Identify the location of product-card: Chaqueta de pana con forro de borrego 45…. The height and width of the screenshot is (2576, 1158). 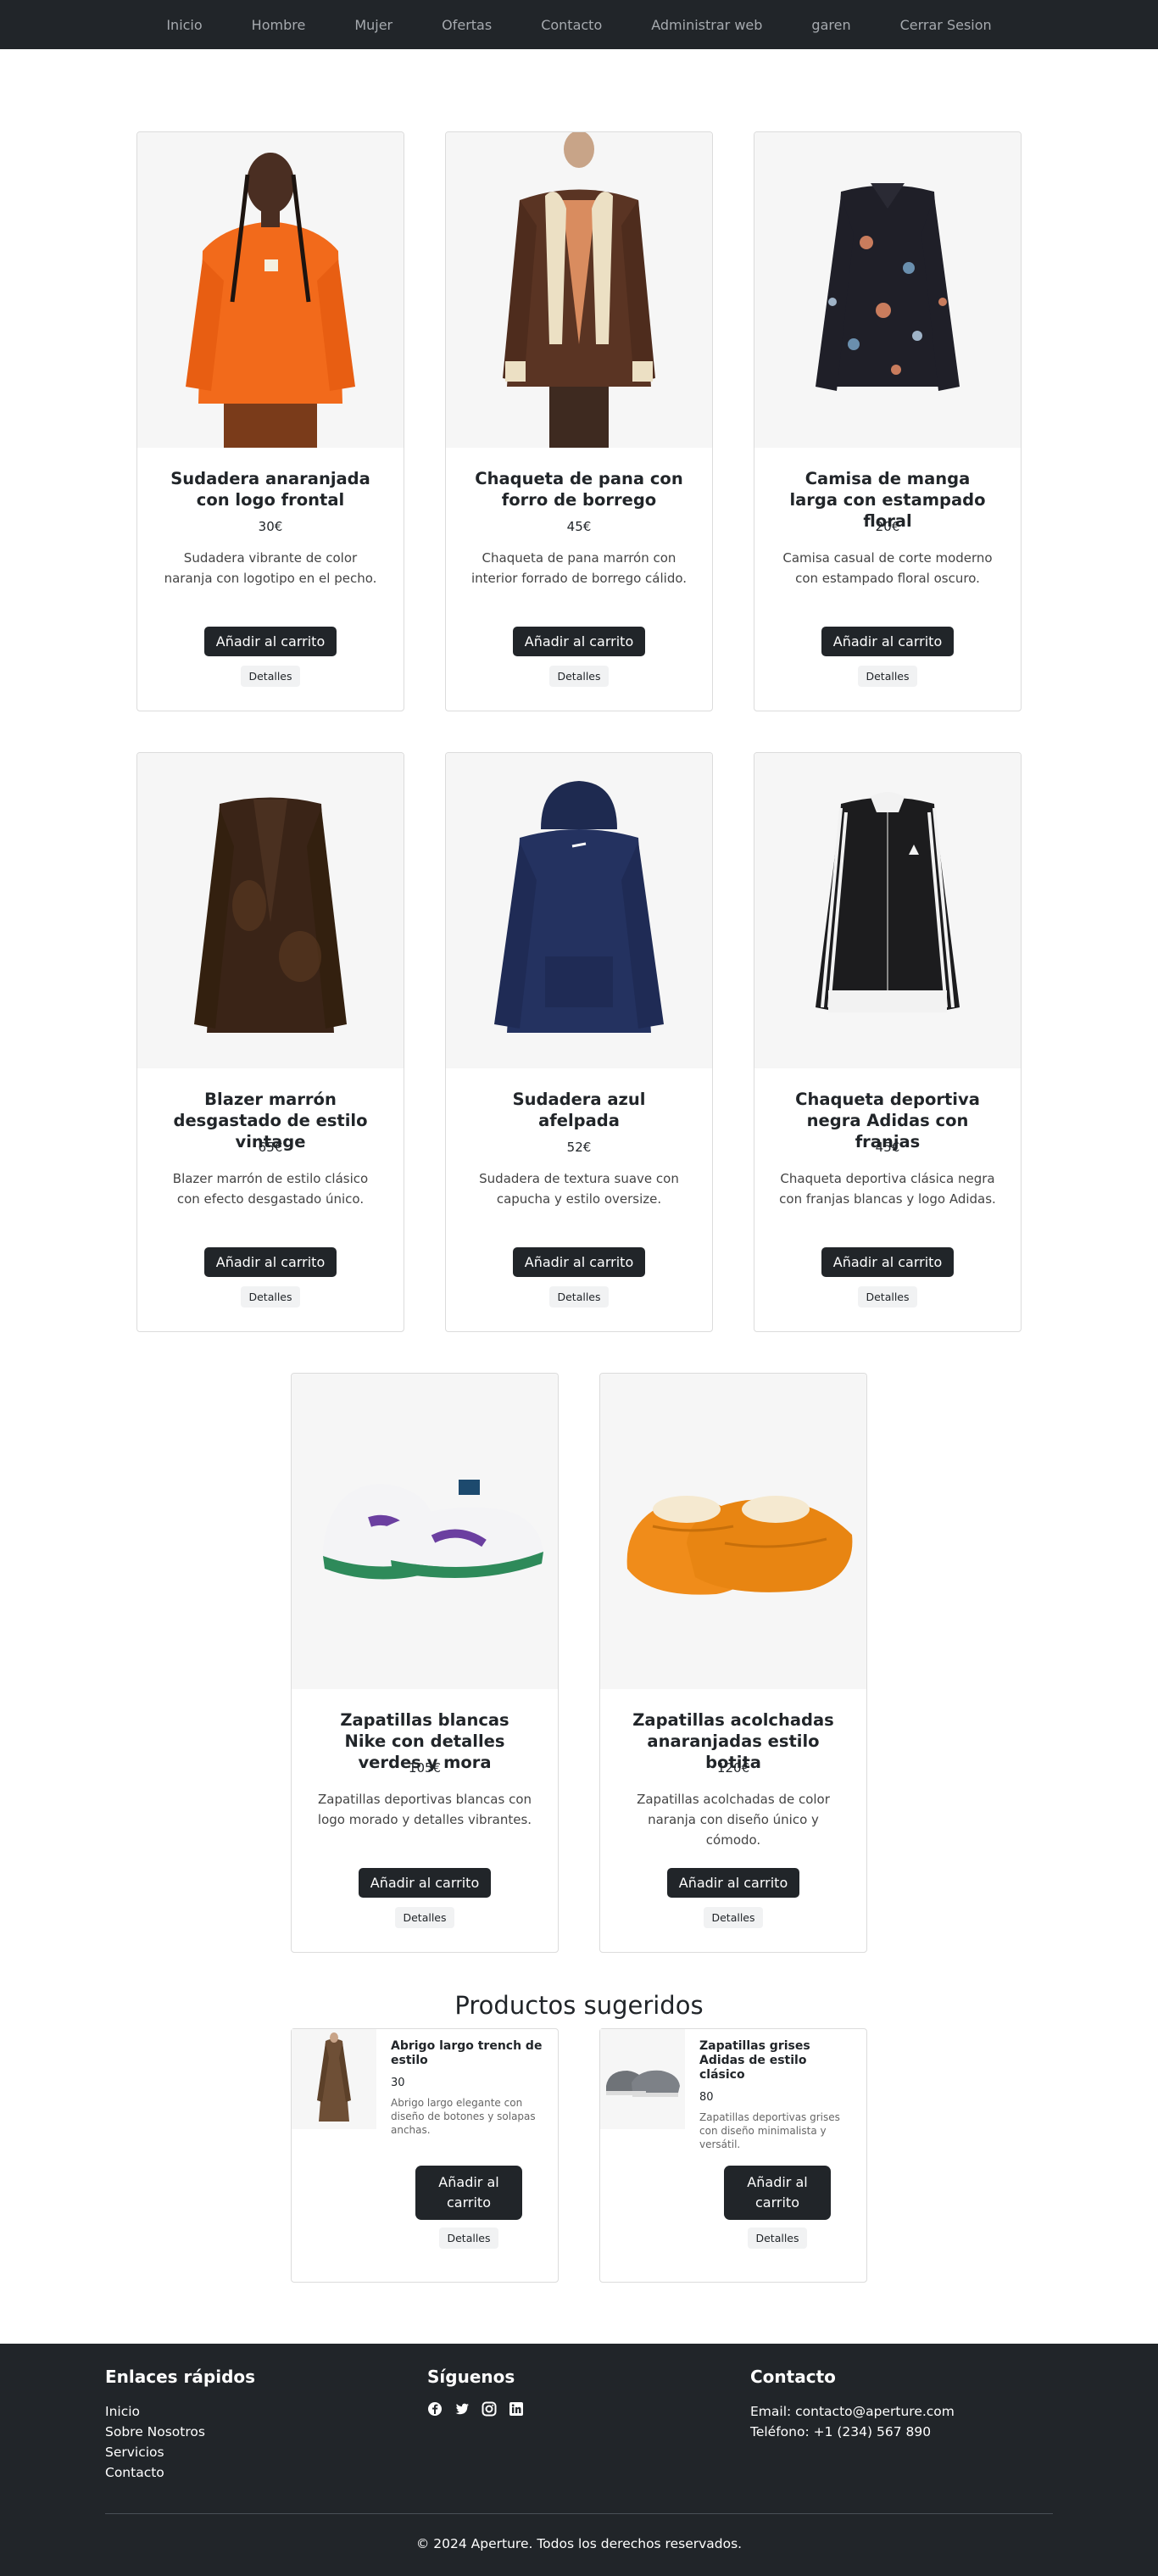
(579, 421).